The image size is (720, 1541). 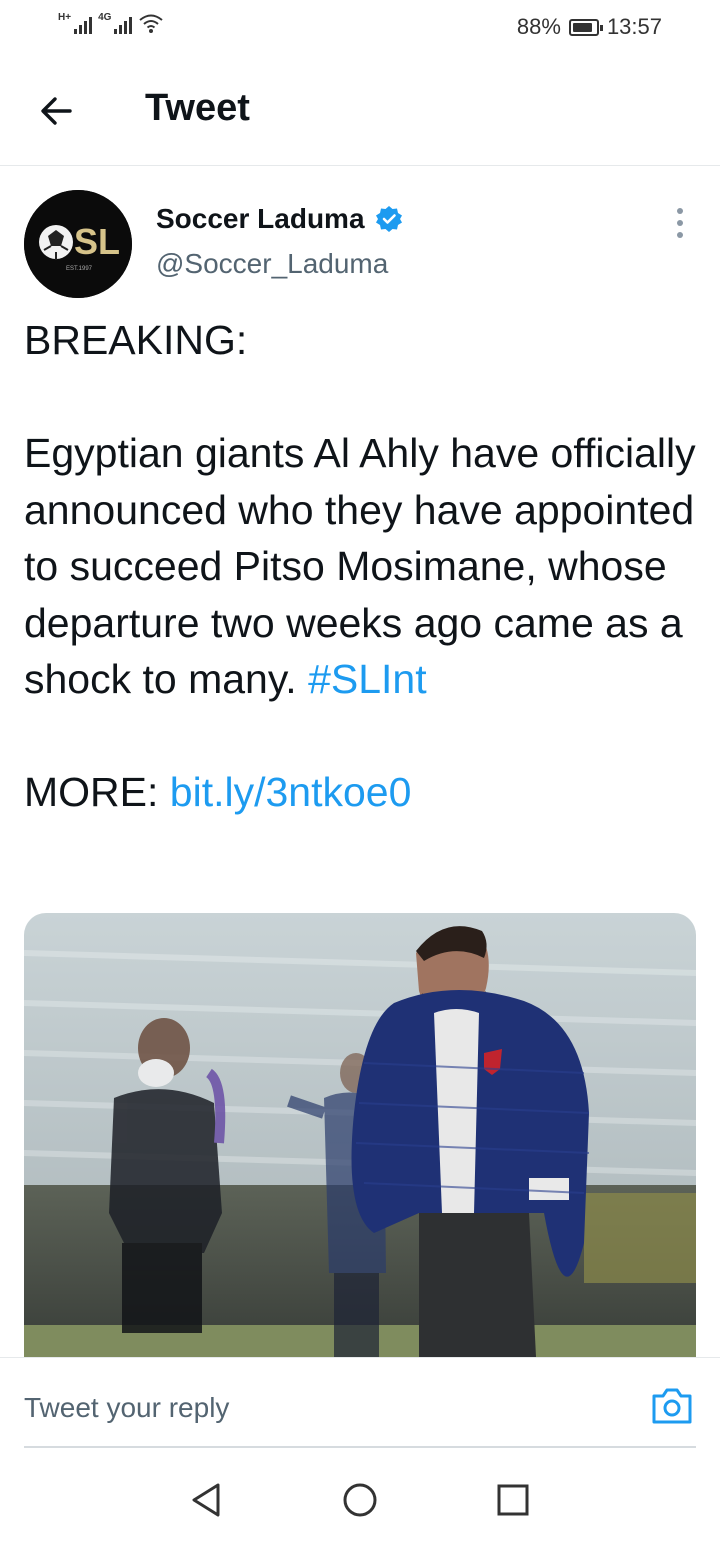 I want to click on verified-badge-icon, so click(x=388, y=219).